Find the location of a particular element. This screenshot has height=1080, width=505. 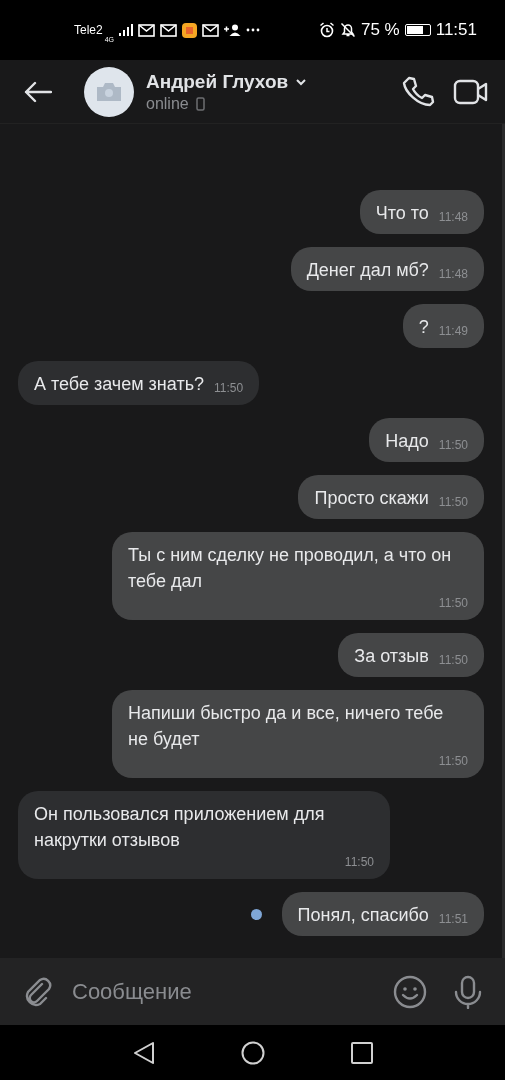

message-bubble: ? 11:49 is located at coordinates (443, 326).